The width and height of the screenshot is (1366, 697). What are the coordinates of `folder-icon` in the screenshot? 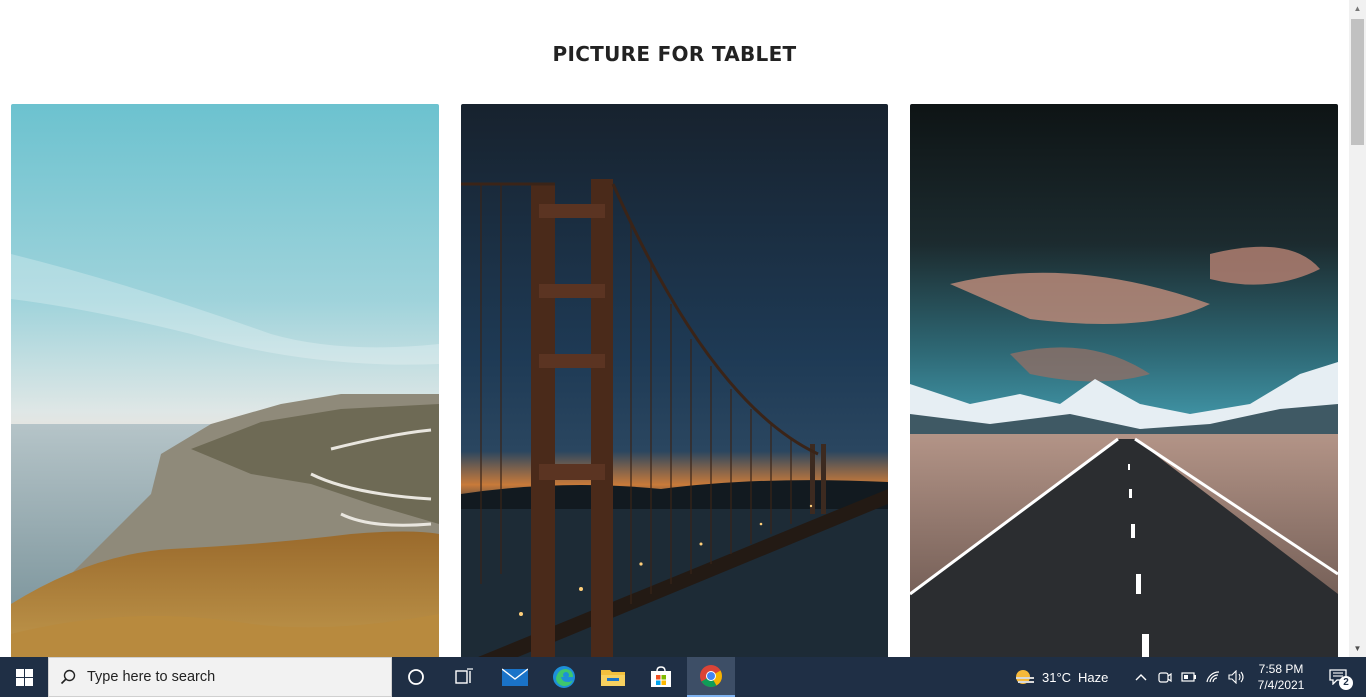 It's located at (613, 678).